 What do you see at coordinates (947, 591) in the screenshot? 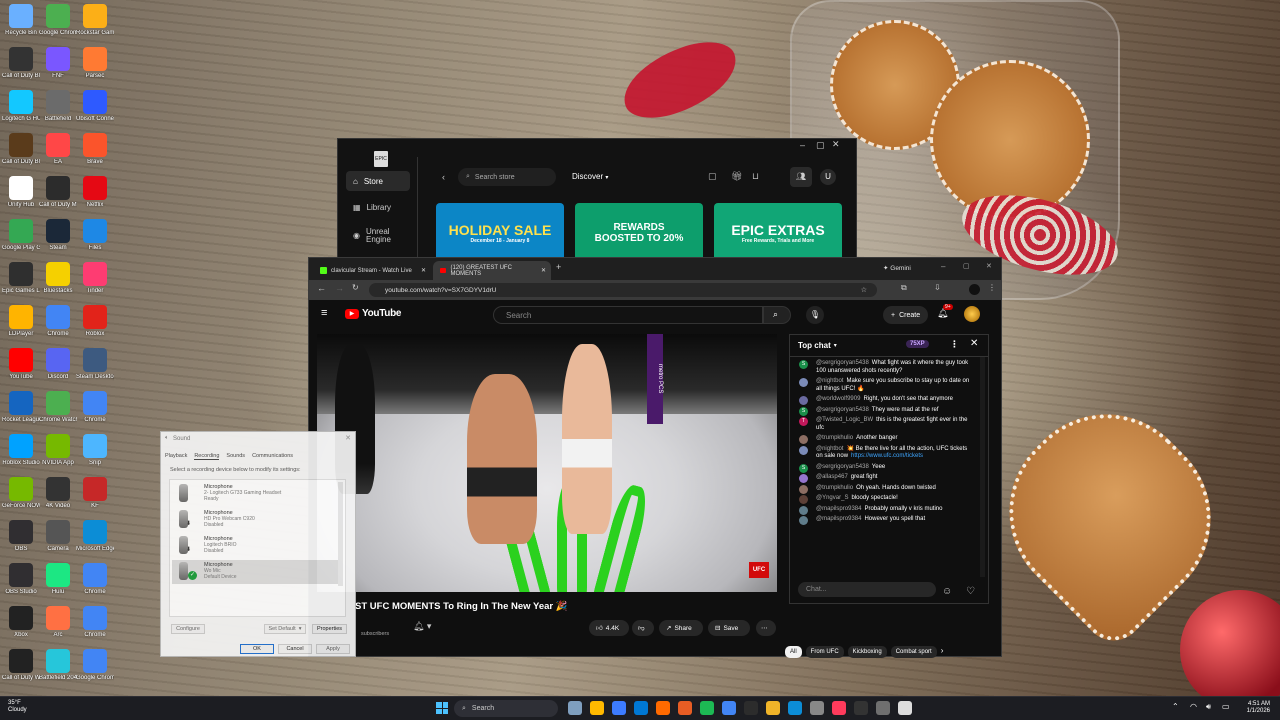
I see `emoji-icon: ☺` at bounding box center [947, 591].